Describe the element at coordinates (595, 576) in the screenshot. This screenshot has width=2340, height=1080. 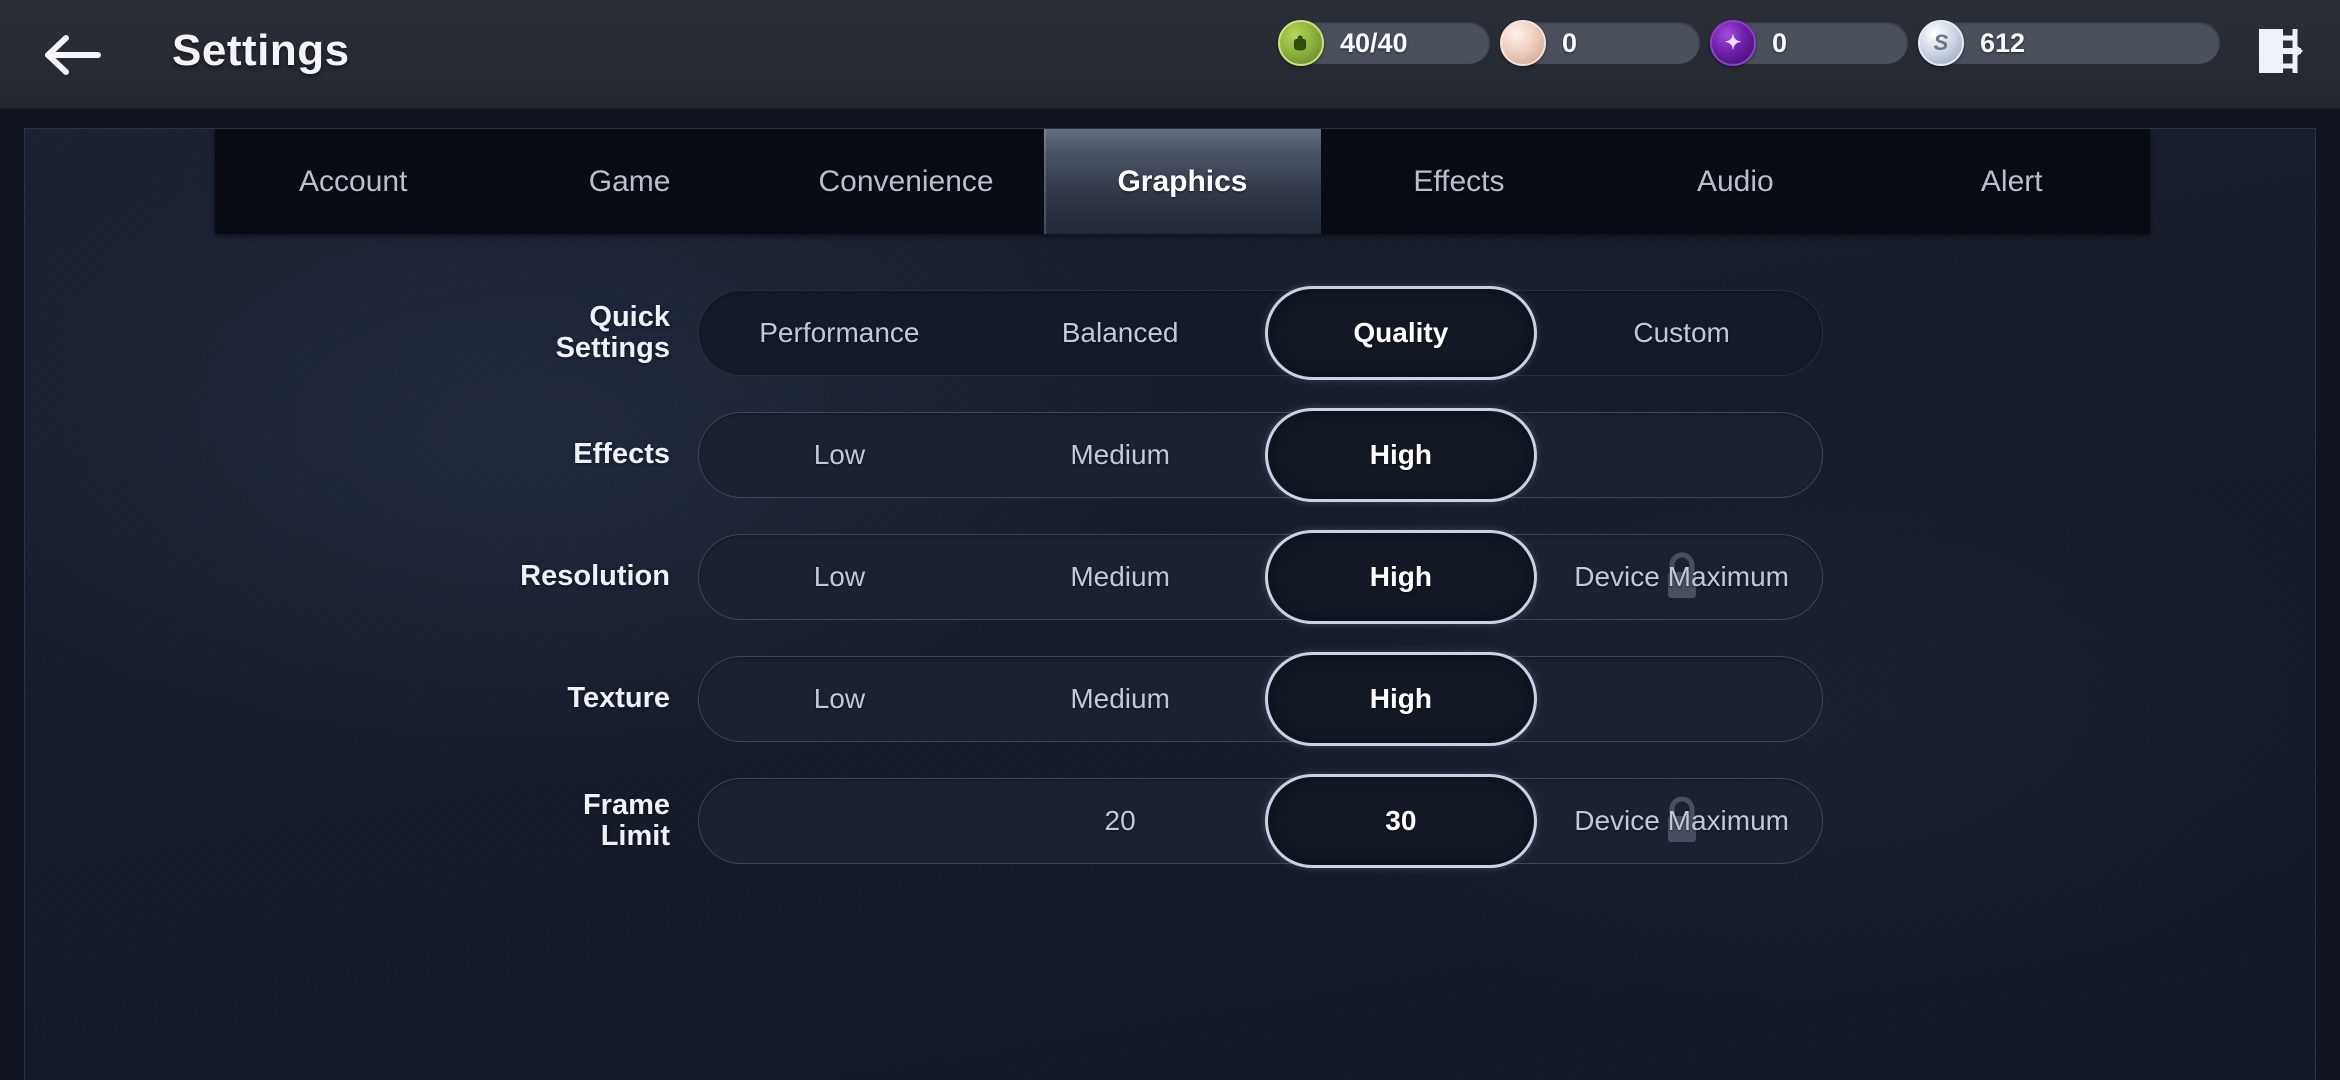
I see `setting-row-label: Resolution` at that location.